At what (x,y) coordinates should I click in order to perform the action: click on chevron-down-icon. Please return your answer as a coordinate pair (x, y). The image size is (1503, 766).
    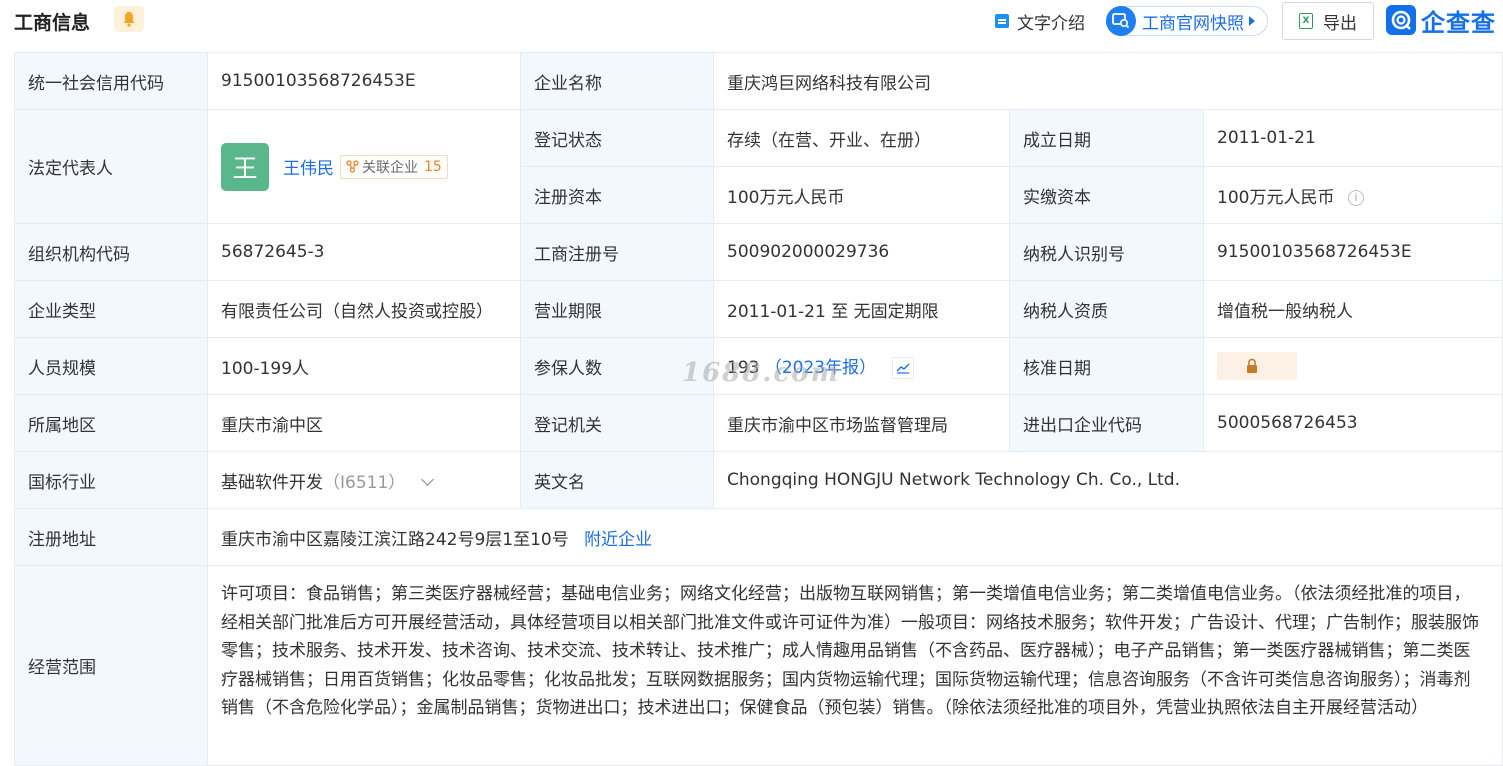
    Looking at the image, I should click on (428, 479).